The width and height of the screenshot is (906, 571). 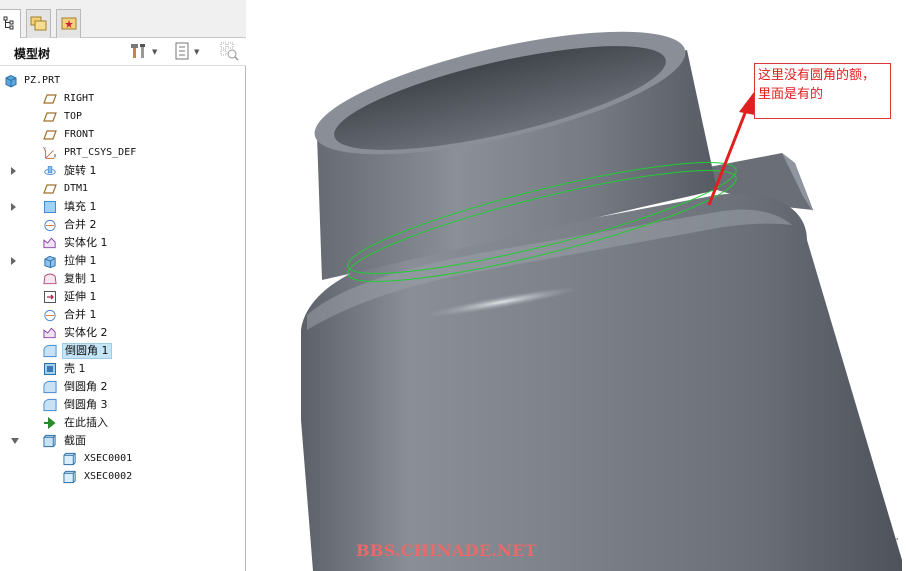 I want to click on tree-tools-button: ▼, so click(x=143, y=52).